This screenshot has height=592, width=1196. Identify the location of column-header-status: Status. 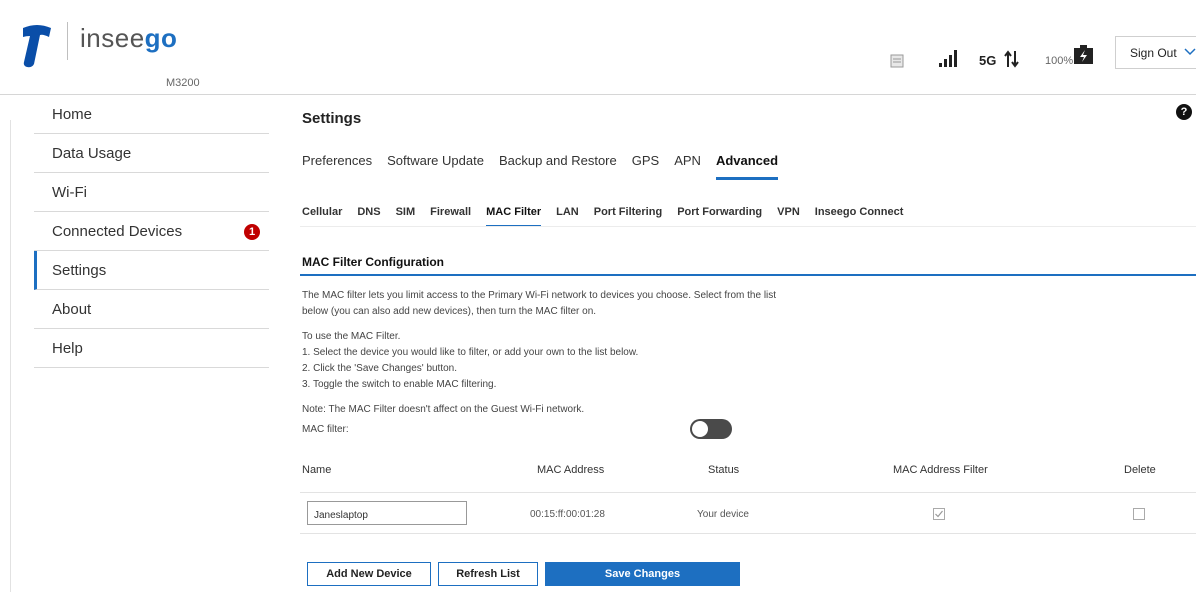
(724, 470).